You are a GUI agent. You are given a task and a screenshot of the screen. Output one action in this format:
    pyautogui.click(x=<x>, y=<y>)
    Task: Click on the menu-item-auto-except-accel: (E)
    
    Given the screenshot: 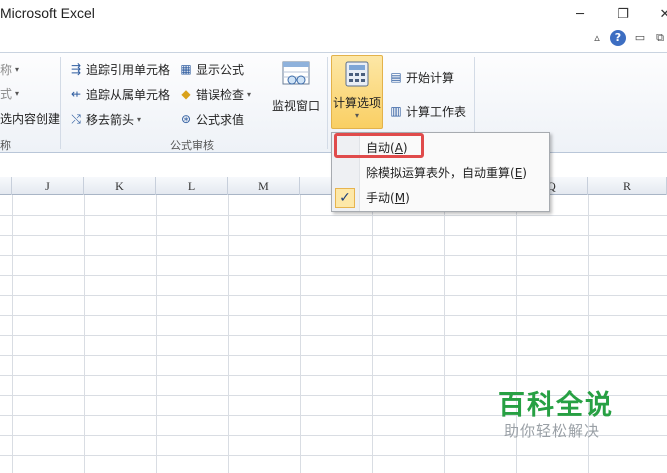 What is the action you would take?
    pyautogui.click(x=518, y=173)
    